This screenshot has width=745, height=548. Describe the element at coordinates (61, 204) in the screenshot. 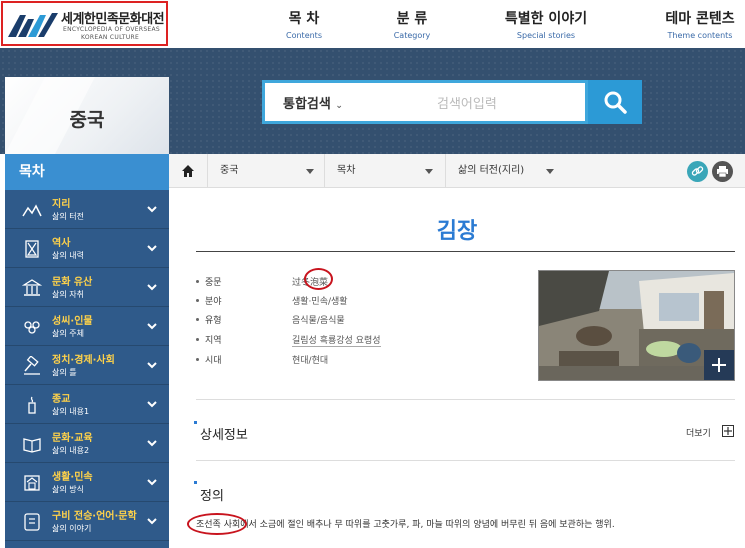

I see `sidebar-item-label: 지리` at that location.